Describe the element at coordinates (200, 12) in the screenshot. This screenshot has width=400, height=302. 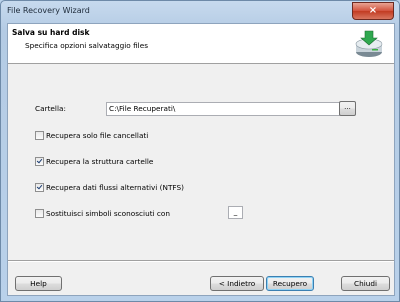
I see `title-bar: File Recovery Wizard ×` at that location.